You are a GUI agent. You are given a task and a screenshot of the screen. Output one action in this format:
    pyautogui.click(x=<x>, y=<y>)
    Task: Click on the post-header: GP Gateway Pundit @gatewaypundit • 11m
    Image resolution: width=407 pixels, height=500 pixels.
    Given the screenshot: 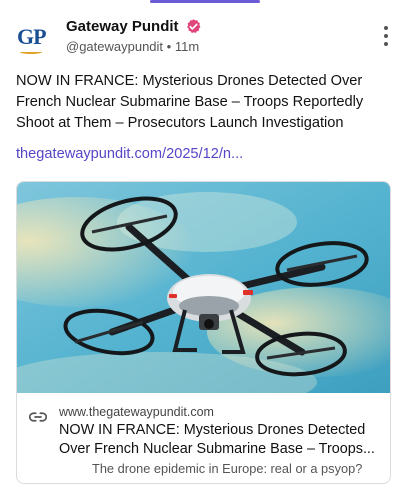 What is the action you would take?
    pyautogui.click(x=203, y=38)
    